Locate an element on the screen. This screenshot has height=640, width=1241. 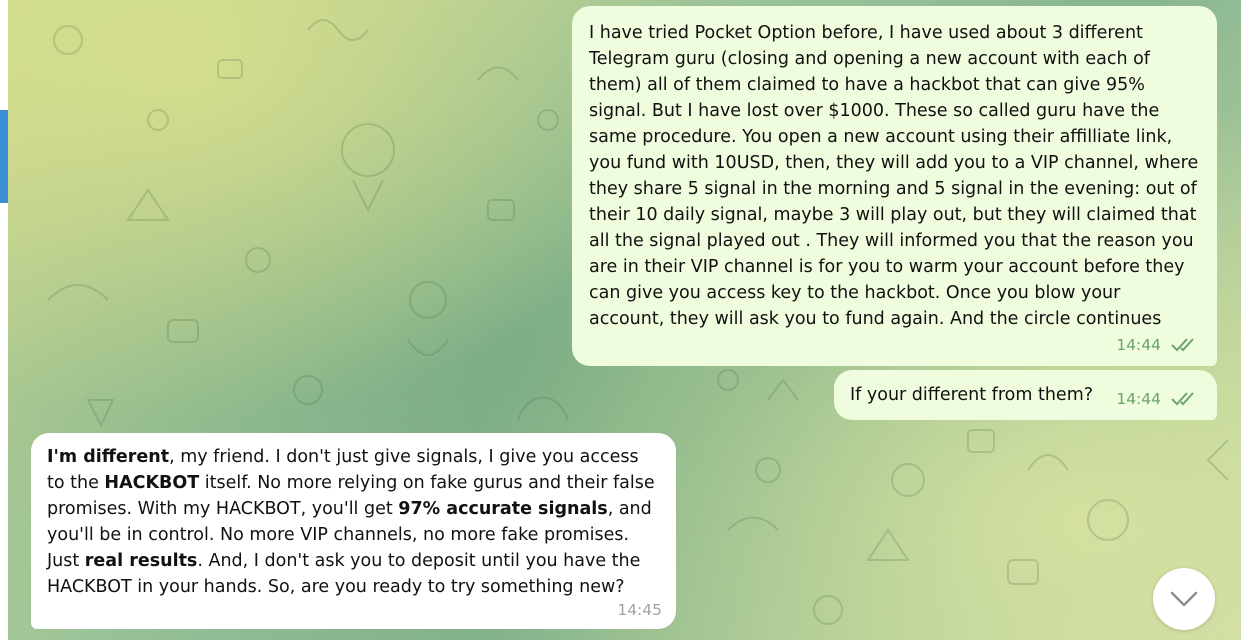
scroll-to-bottom-button is located at coordinates (1184, 599).